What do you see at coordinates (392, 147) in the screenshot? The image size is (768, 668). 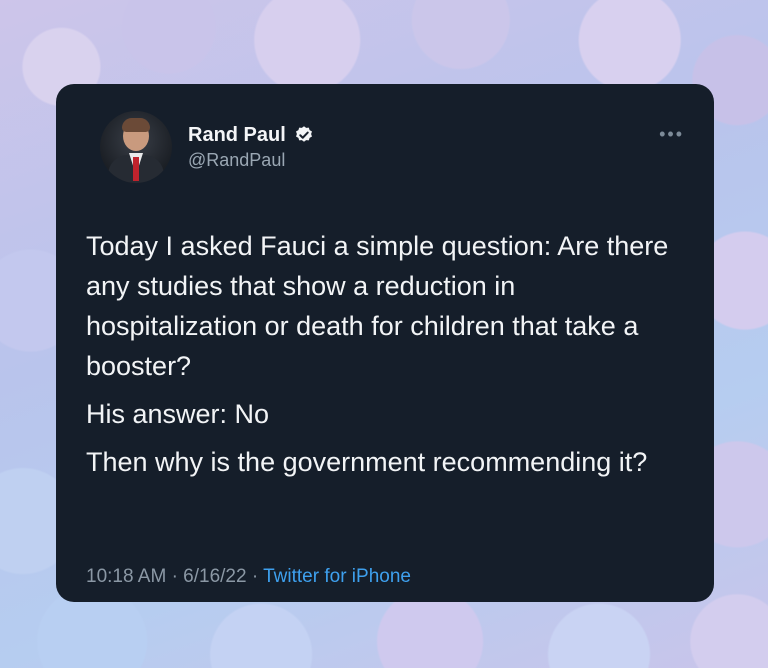 I see `tweet-header: Rand Paul @RandPaul •••` at bounding box center [392, 147].